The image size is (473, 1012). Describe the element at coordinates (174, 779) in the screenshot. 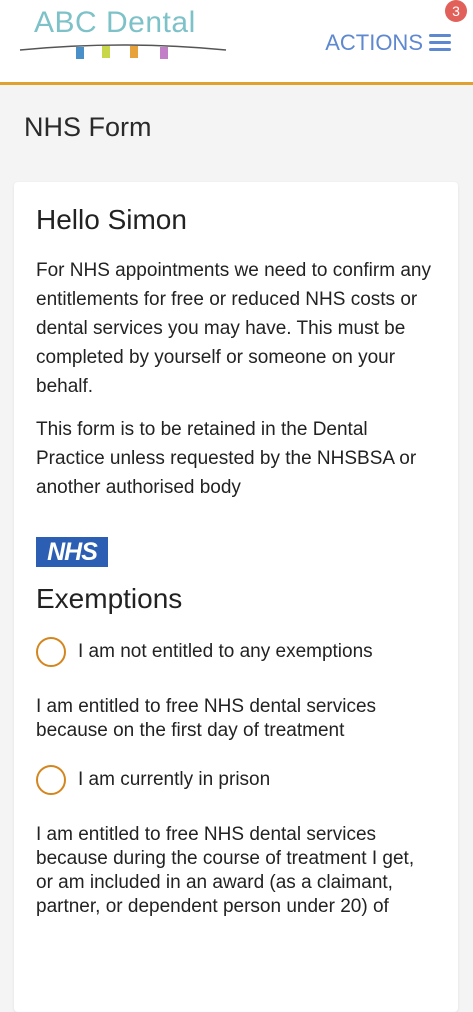

I see `radio-label: I am currently in prison` at that location.